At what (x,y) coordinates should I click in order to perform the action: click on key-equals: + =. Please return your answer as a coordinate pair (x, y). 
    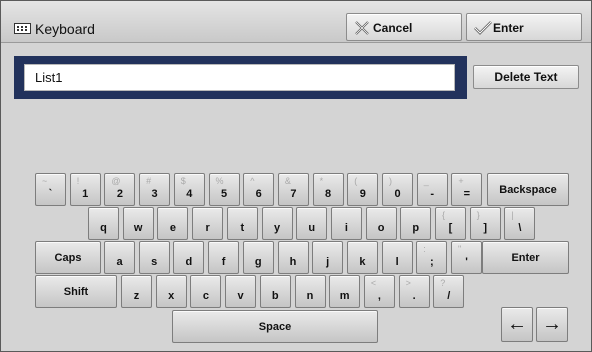
    Looking at the image, I should click on (467, 189).